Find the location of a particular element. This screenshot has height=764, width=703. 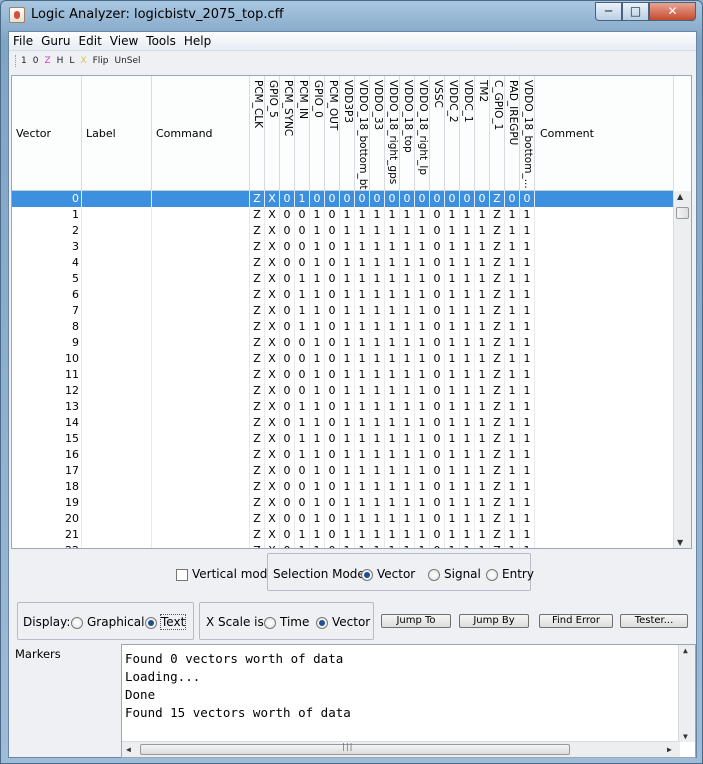

header-command: Command is located at coordinates (201, 133).